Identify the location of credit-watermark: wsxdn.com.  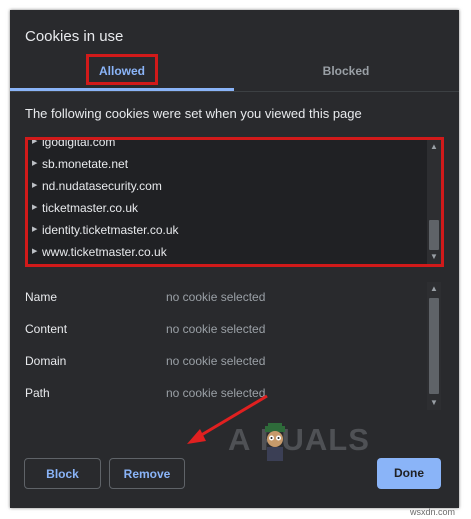
(433, 512).